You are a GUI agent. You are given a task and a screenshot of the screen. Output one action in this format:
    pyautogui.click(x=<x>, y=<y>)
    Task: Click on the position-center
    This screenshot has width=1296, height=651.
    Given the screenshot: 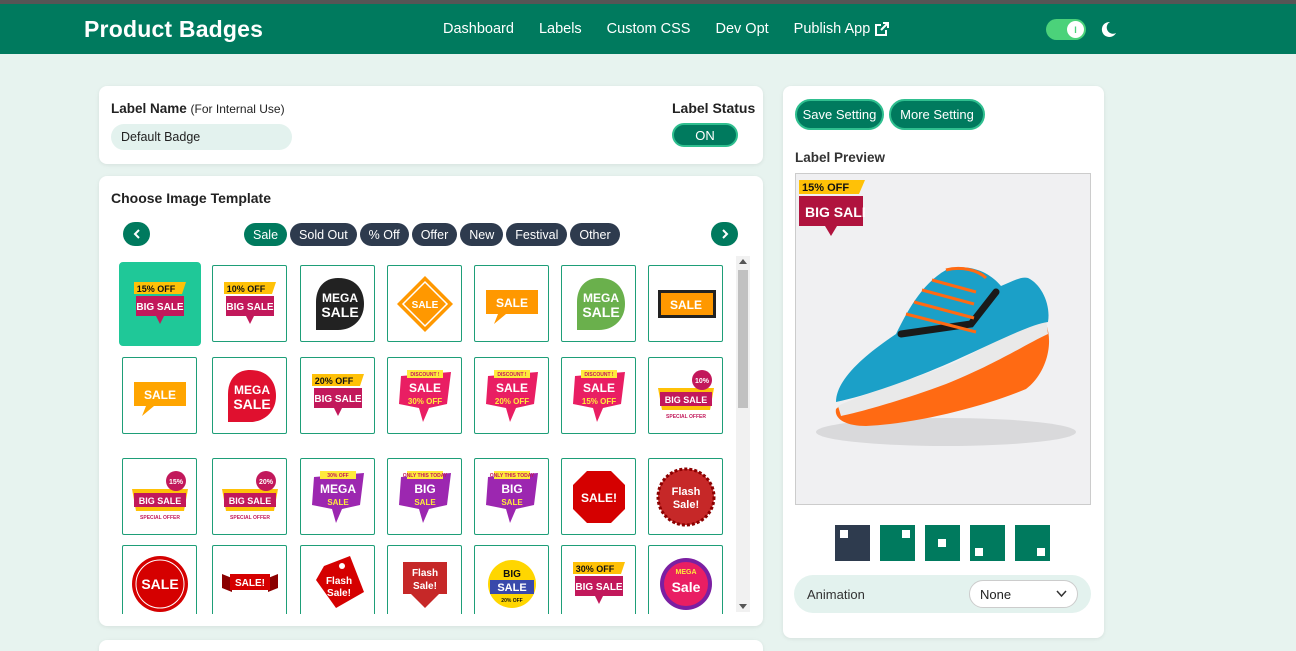 What is the action you would take?
    pyautogui.click(x=942, y=543)
    